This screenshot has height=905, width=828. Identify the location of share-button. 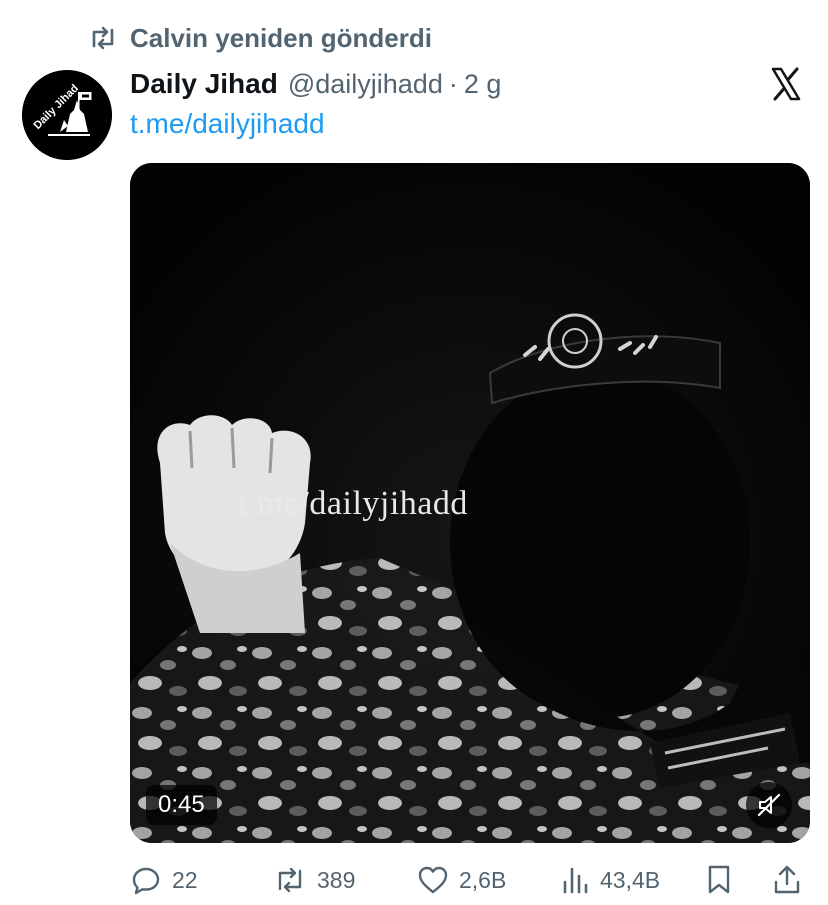
(787, 880).